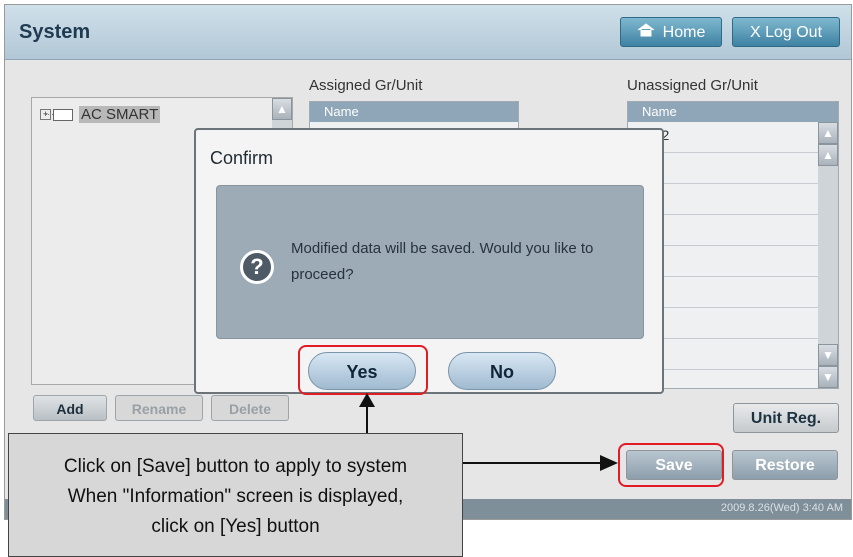  Describe the element at coordinates (70, 408) in the screenshot. I see `add-button: Add` at that location.